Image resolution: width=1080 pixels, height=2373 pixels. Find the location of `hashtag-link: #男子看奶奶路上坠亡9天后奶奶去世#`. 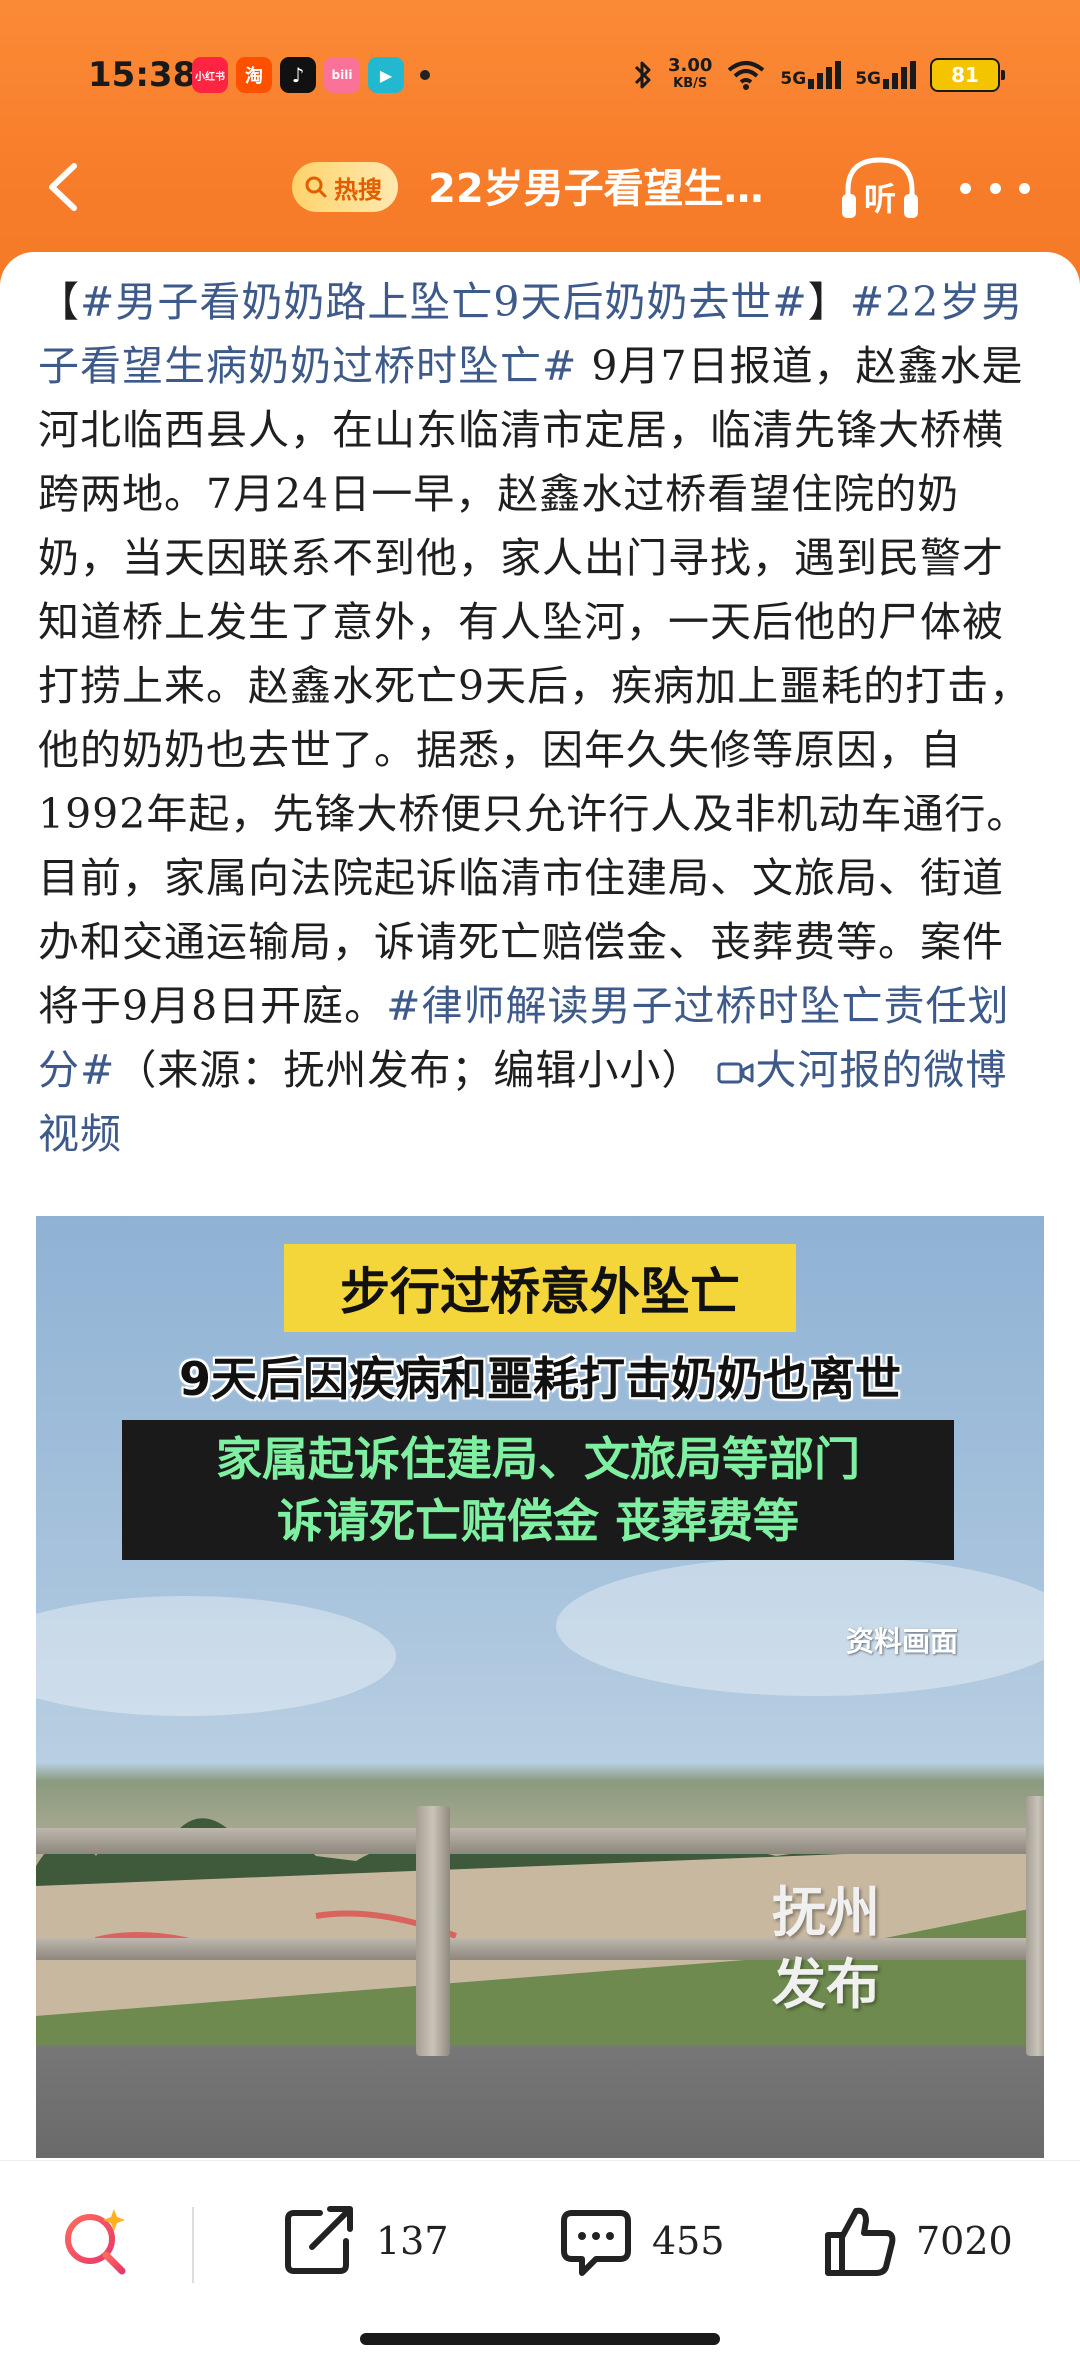

hashtag-link: #男子看奶奶路上坠亡9天后奶奶去世# is located at coordinates (444, 302).